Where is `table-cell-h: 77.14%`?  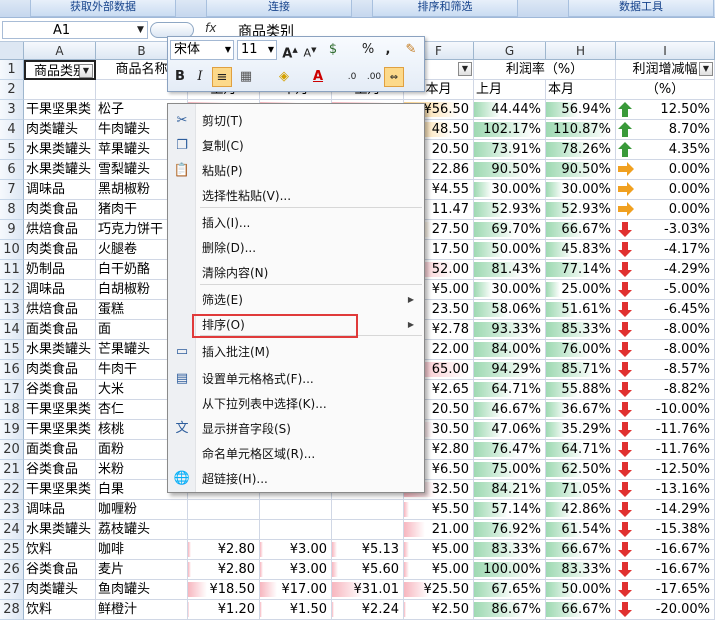
table-cell-h: 77.14% is located at coordinates (581, 270).